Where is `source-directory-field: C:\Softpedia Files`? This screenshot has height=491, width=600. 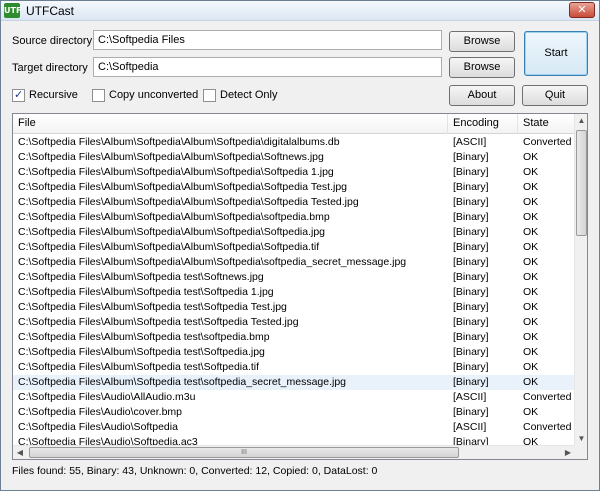 source-directory-field: C:\Softpedia Files is located at coordinates (267, 40).